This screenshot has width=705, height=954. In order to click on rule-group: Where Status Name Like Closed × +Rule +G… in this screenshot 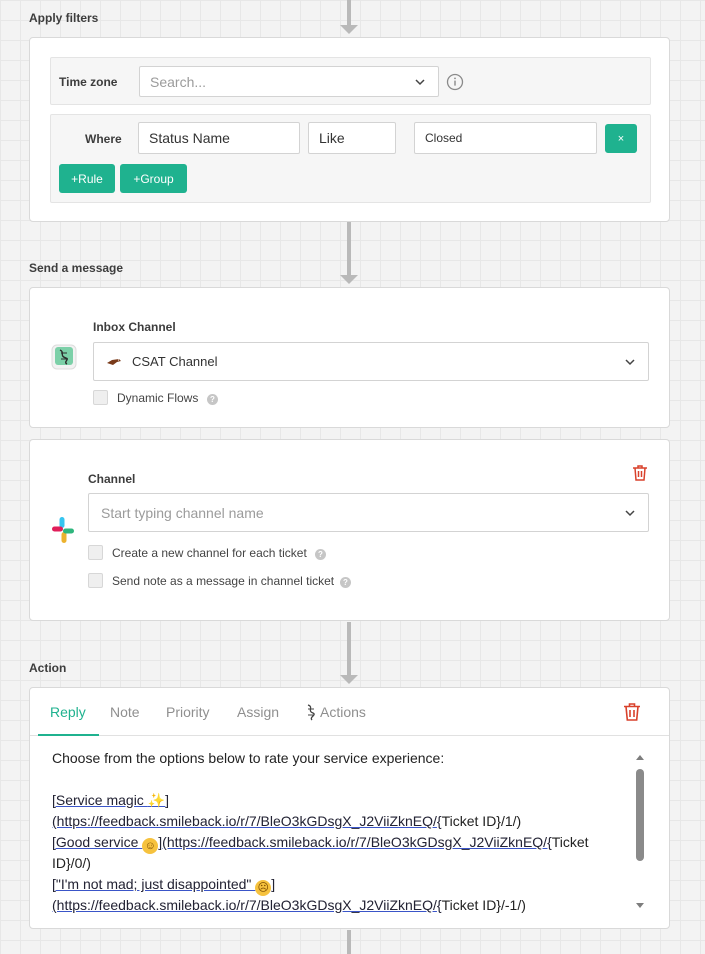, I will do `click(350, 158)`.